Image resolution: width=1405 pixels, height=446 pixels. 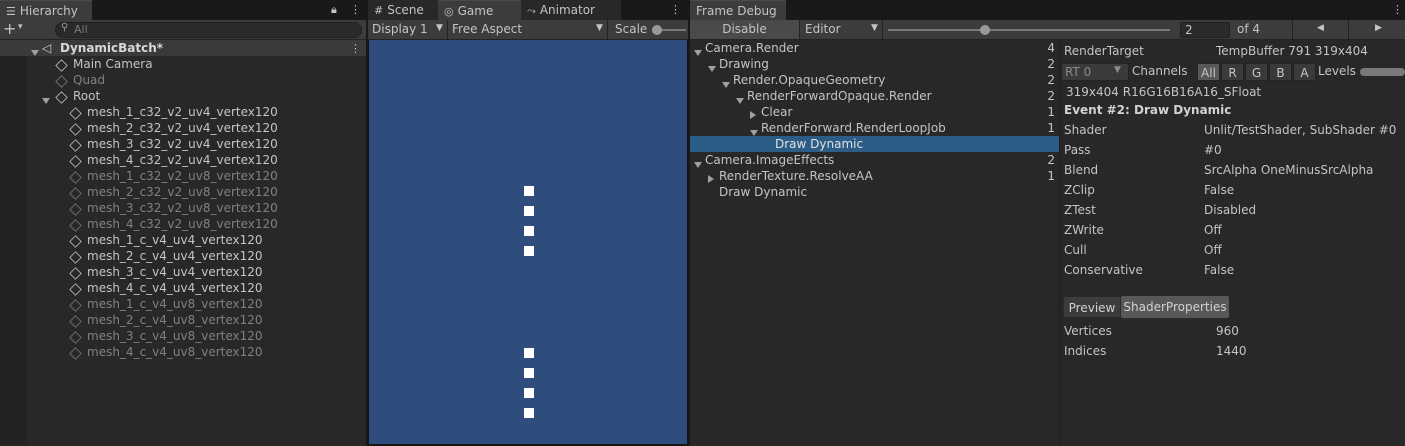 What do you see at coordinates (1051, 176) in the screenshot?
I see `event-tree-count: 1` at bounding box center [1051, 176].